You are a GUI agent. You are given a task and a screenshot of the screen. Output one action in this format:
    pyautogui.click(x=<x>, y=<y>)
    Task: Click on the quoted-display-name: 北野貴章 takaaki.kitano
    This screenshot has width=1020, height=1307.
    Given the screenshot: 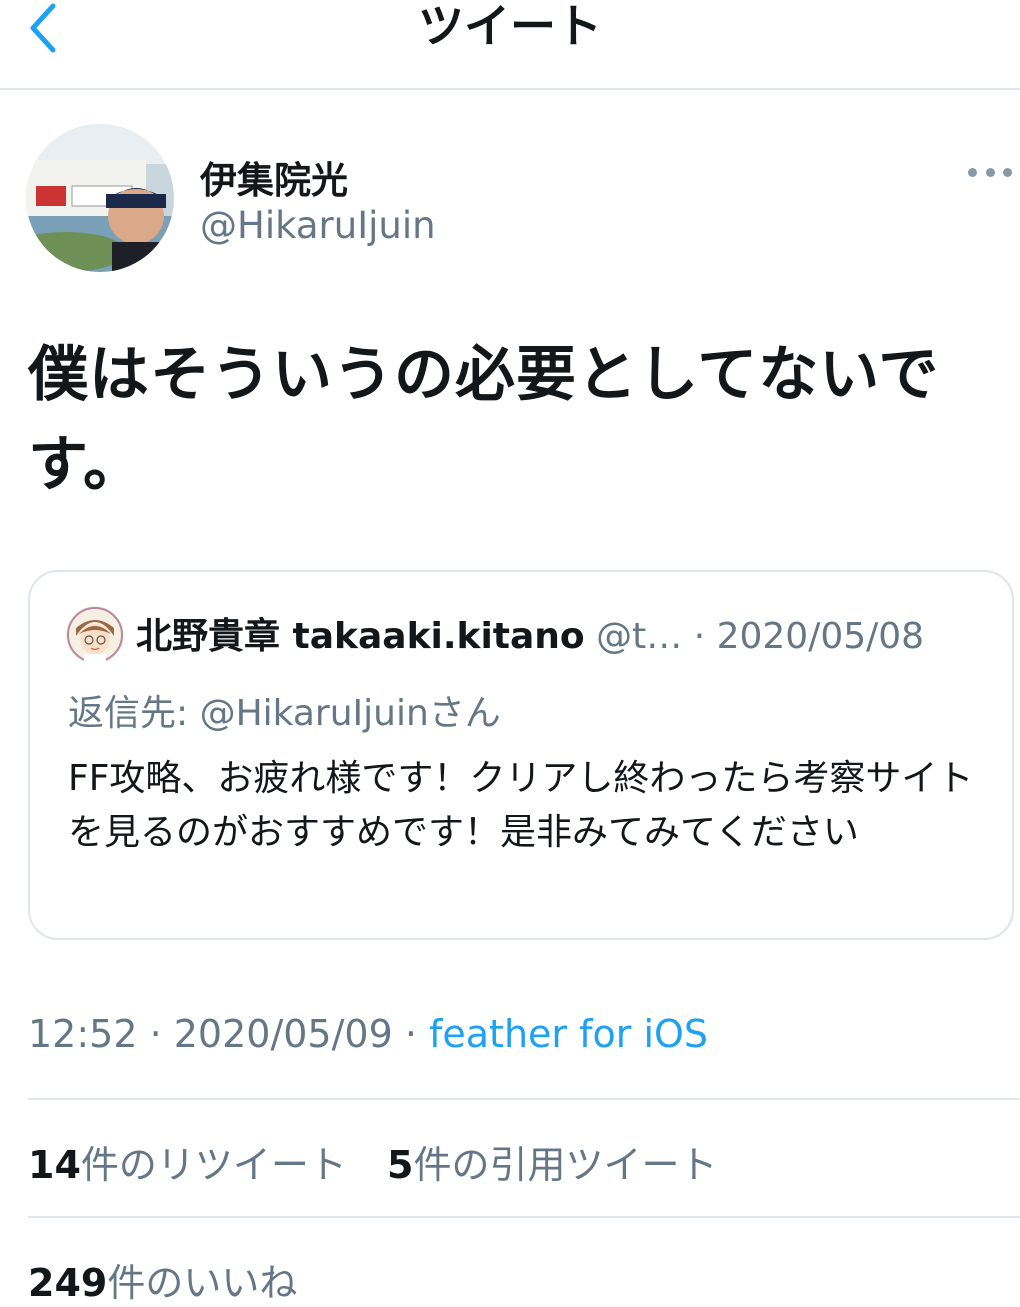 What is the action you would take?
    pyautogui.click(x=360, y=636)
    